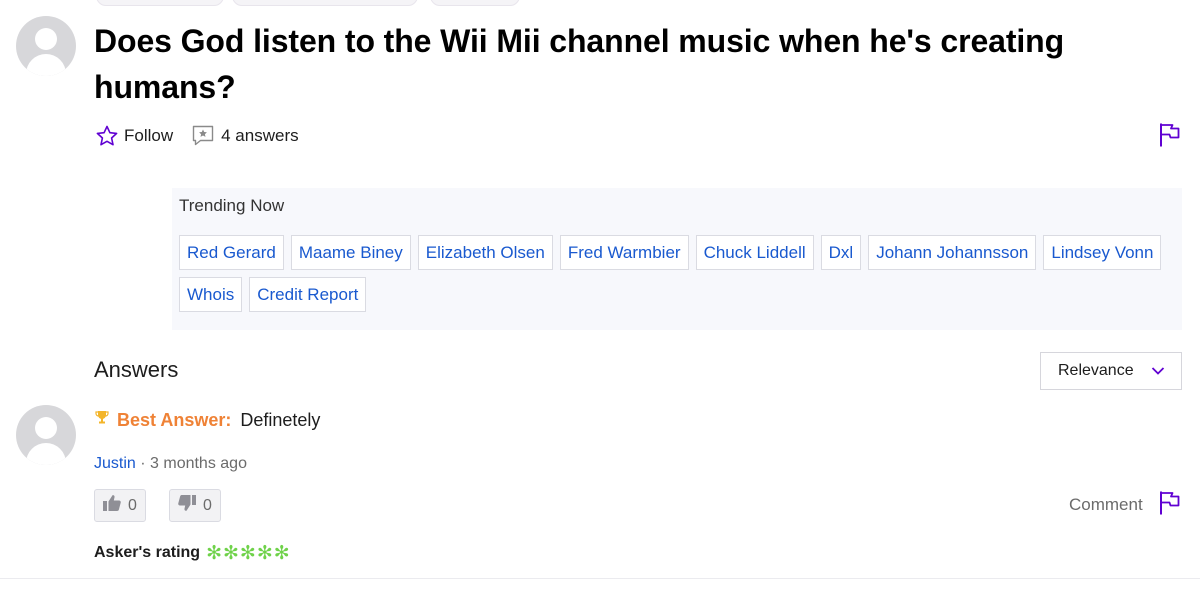 The width and height of the screenshot is (1200, 595). I want to click on answers-count: 4 answers, so click(245, 136).